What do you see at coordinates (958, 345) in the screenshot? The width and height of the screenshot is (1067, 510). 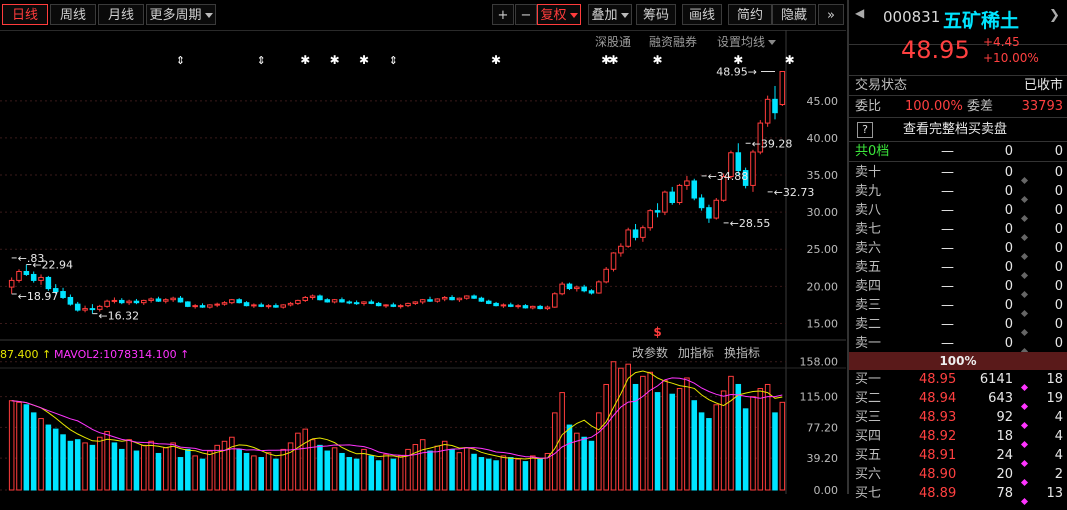 I see `ask-row: 卖一 — 0 0` at bounding box center [958, 345].